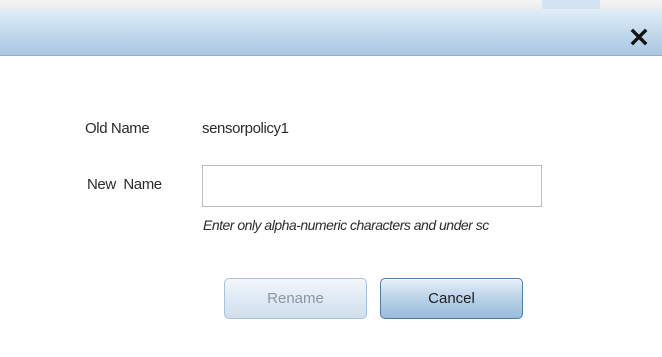 The image size is (662, 357). I want to click on old-name-label: Old Name, so click(117, 128).